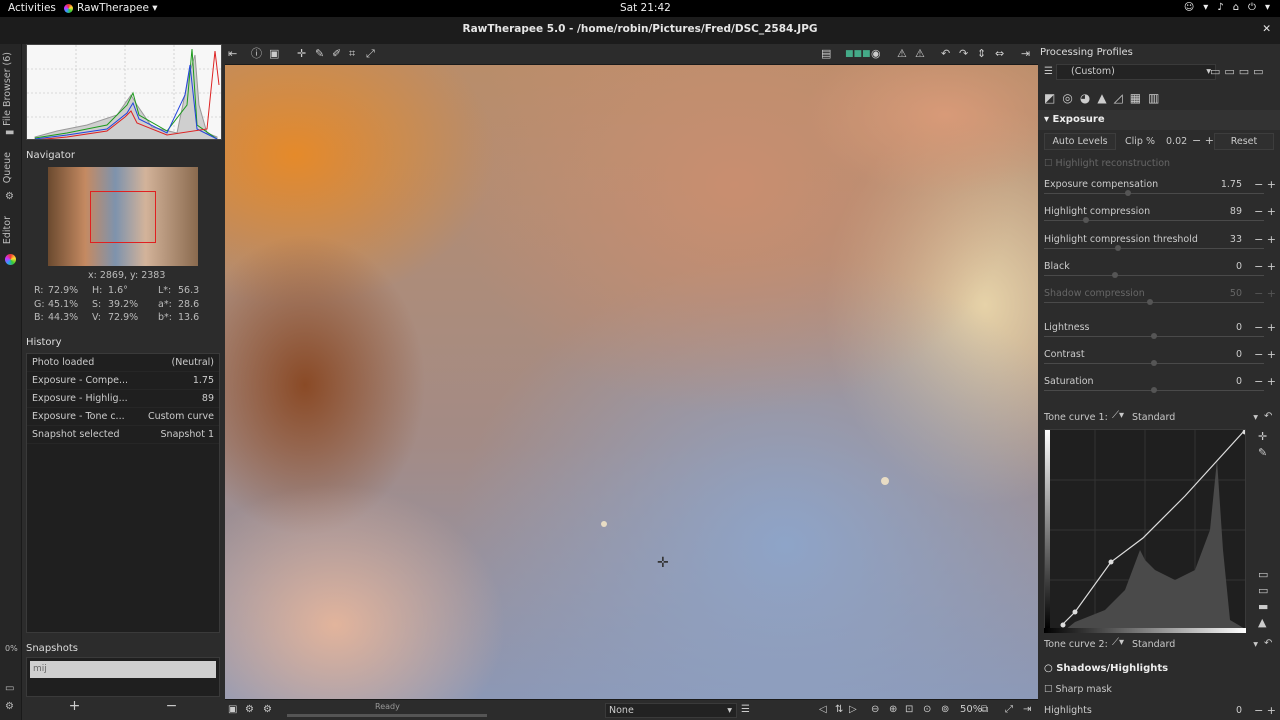 This screenshot has height=720, width=1280. I want to click on tab-file-browser: File Browser (6), so click(7, 89).